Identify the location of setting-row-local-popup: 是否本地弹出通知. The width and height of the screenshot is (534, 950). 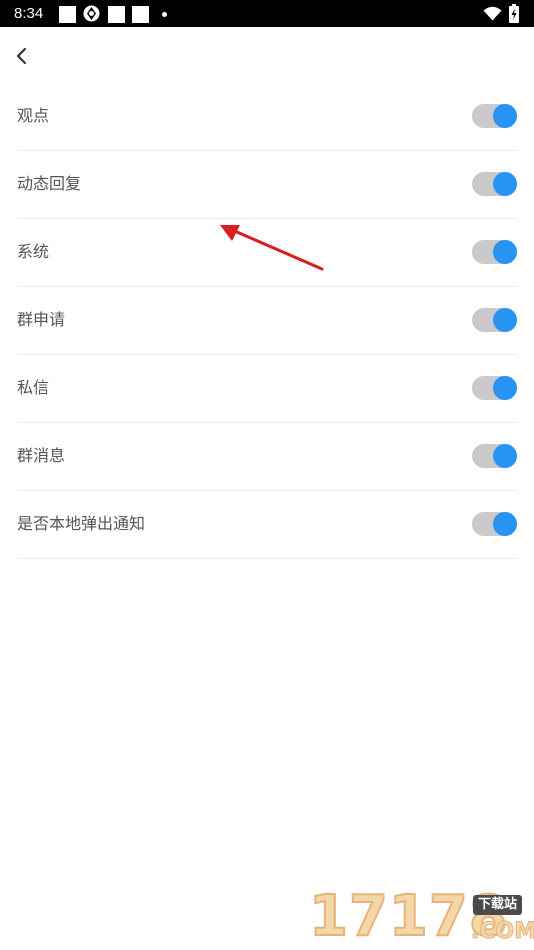
(267, 525).